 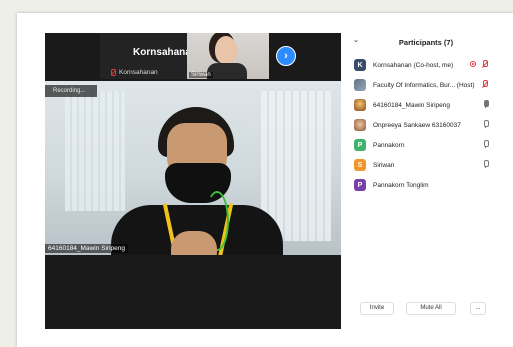 I want to click on participant-name: Faculty Of Informatics, Bur... (Host), so click(x=424, y=85).